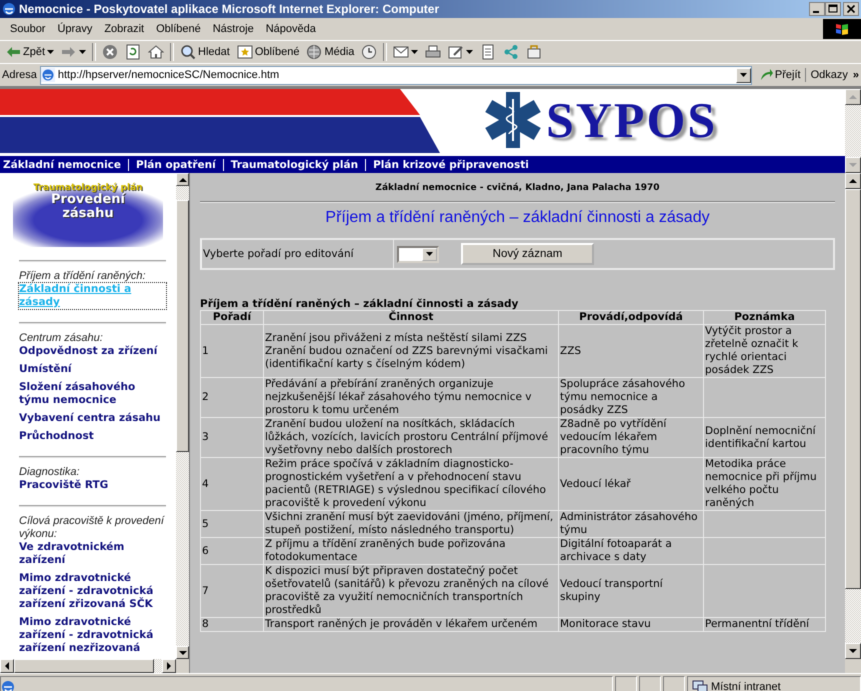 This screenshot has width=861, height=691. Describe the element at coordinates (330, 52) in the screenshot. I see `toolbar-button: Média` at that location.